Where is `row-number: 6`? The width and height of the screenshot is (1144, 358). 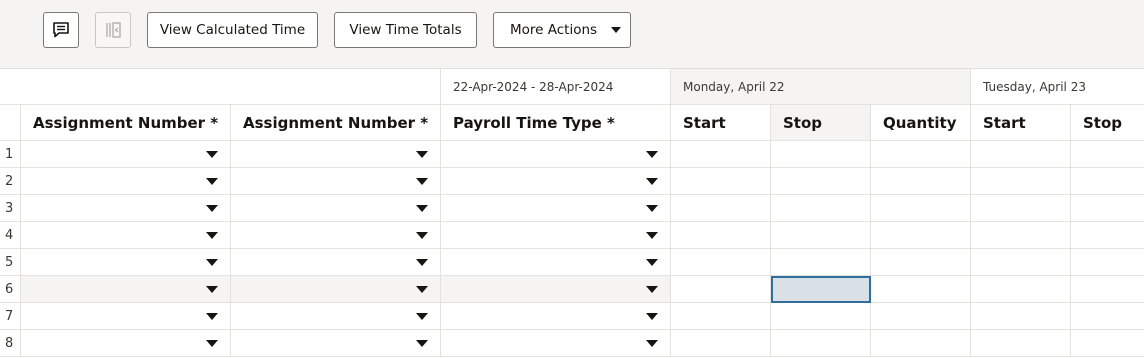 row-number: 6 is located at coordinates (10, 289).